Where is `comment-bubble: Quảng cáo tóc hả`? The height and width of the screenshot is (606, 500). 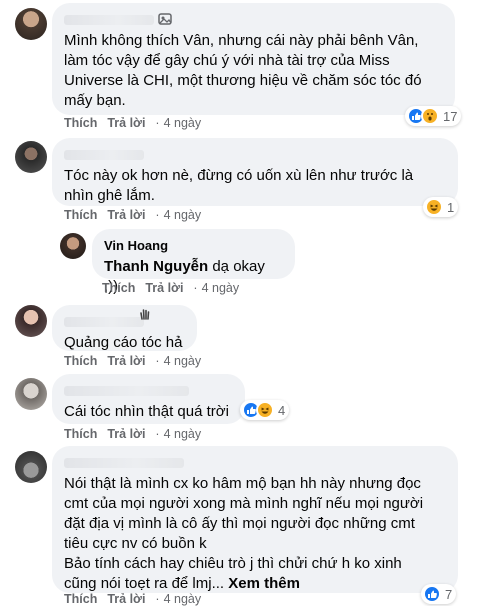 comment-bubble: Quảng cáo tóc hả is located at coordinates (124, 328).